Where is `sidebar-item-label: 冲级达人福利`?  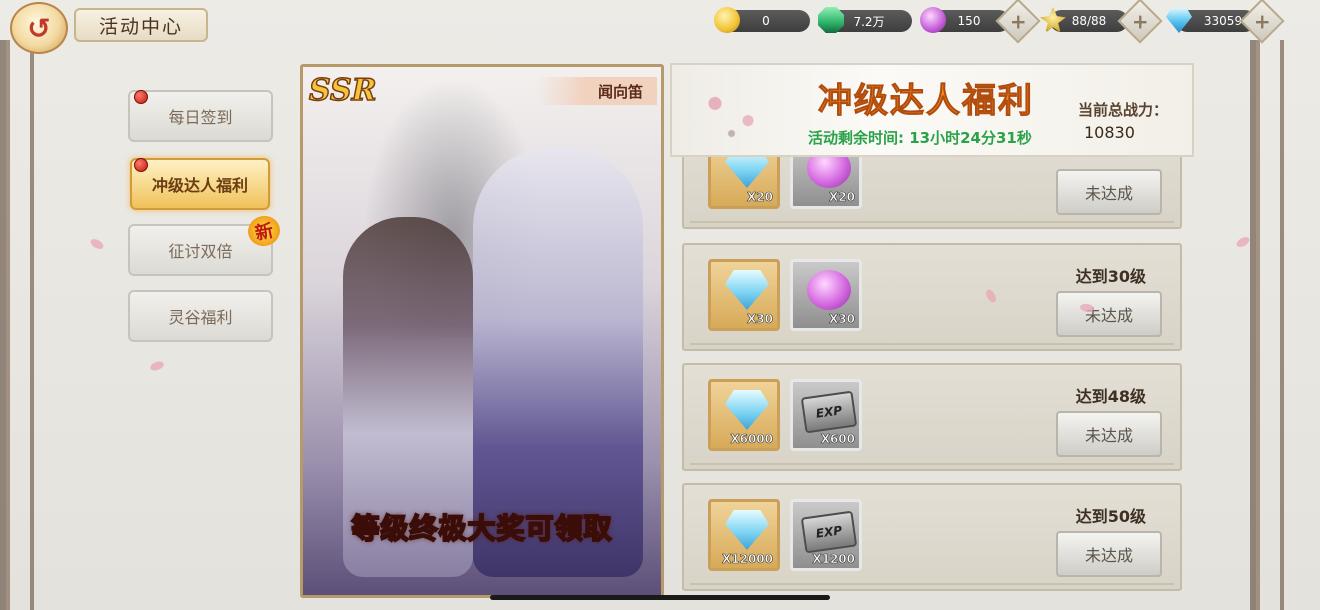
sidebar-item-label: 冲级达人福利 is located at coordinates (199, 185).